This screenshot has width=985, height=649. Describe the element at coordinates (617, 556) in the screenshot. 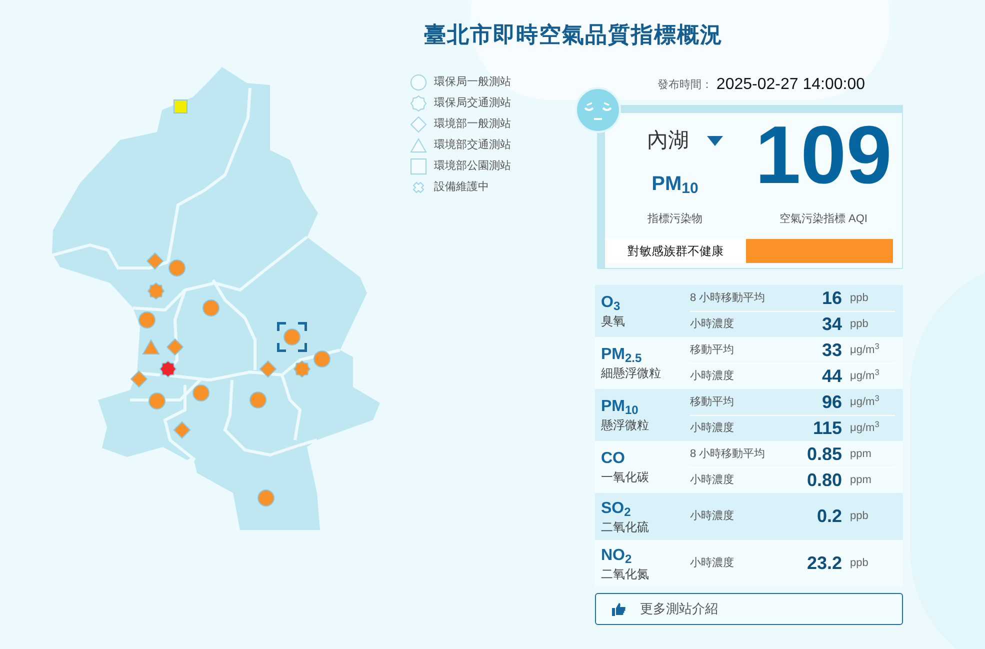

I see `pollutant-symbol: NO$_{2}$` at that location.